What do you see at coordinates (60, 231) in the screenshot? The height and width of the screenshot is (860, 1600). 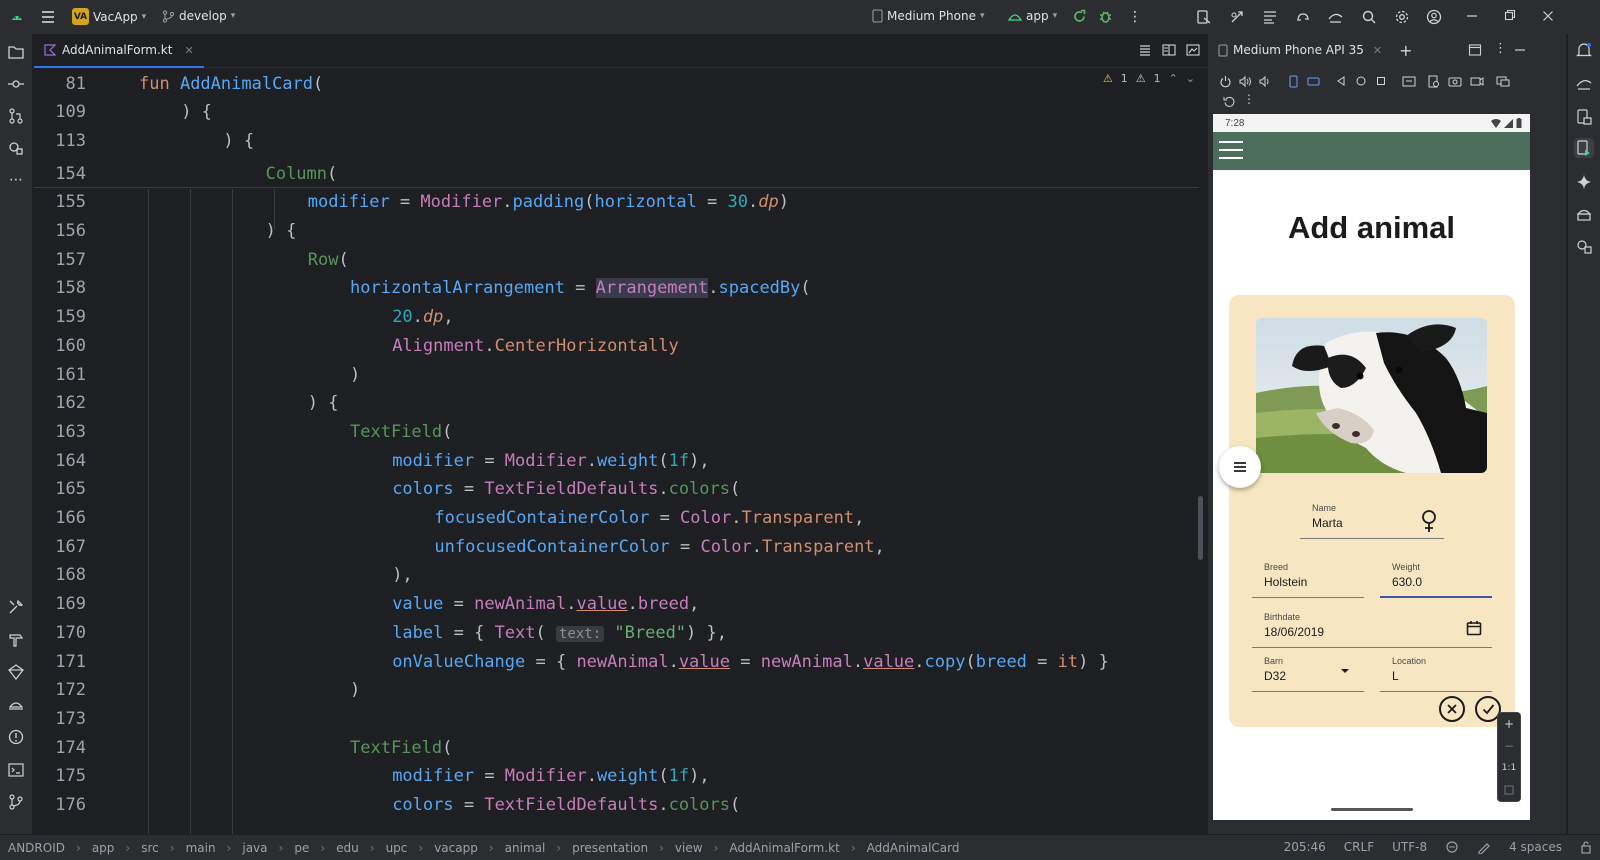 I see `line-number: 156` at bounding box center [60, 231].